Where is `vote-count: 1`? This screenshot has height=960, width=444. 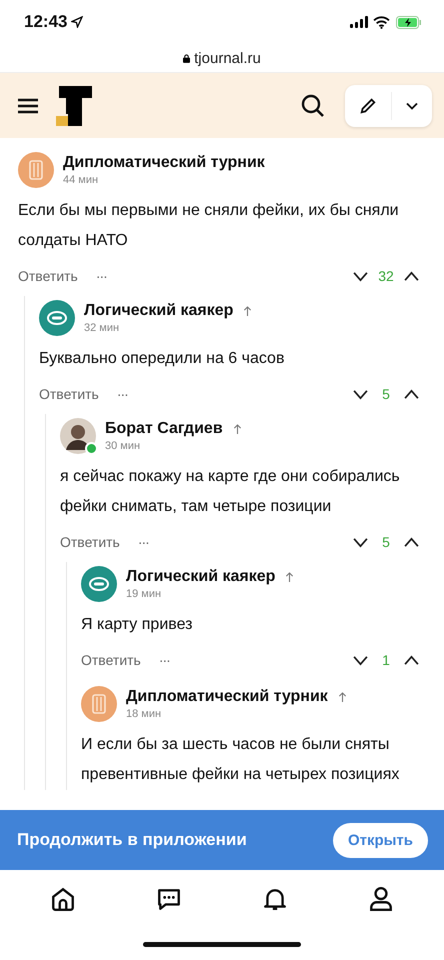 vote-count: 1 is located at coordinates (386, 660).